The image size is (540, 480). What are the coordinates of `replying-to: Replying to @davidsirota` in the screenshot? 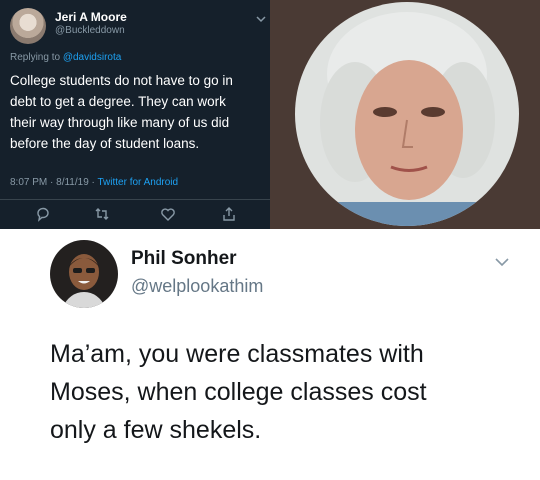 It's located at (65, 57).